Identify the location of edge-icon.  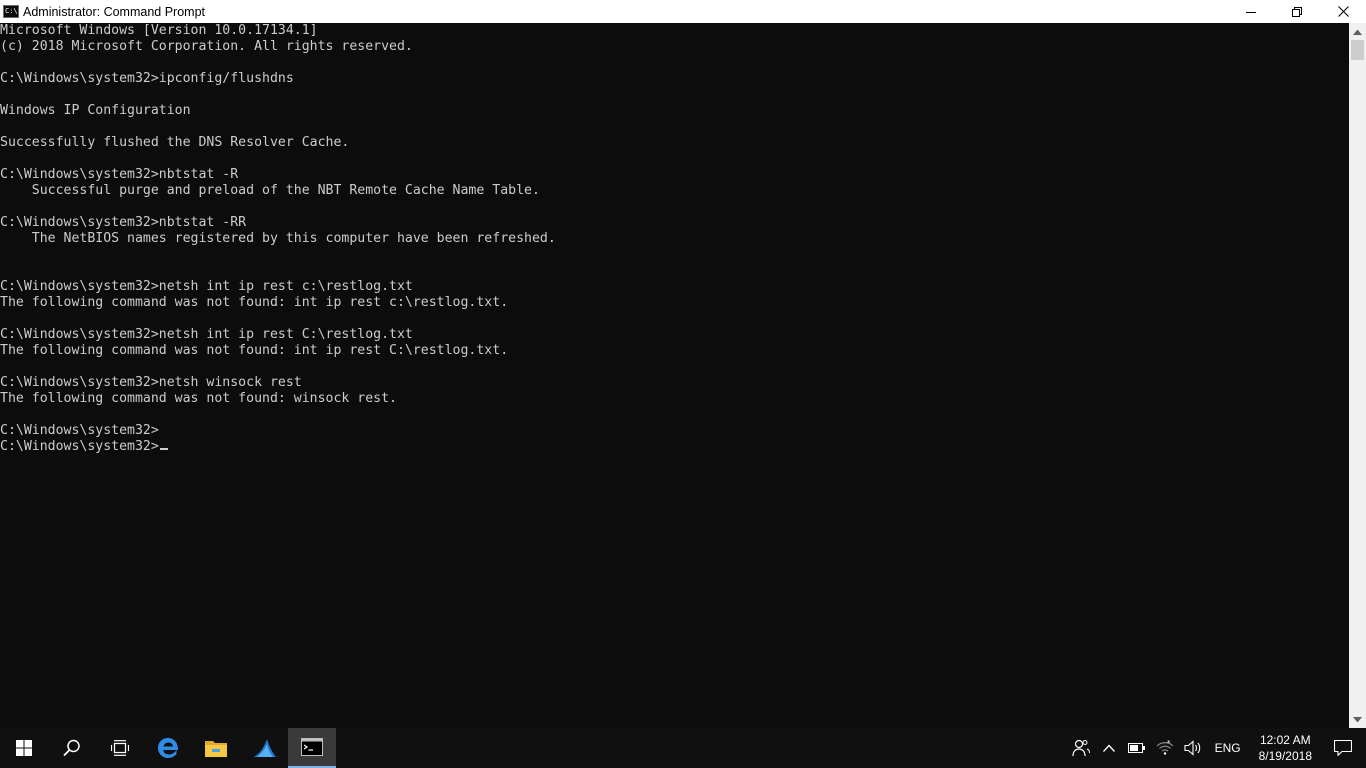
(168, 748).